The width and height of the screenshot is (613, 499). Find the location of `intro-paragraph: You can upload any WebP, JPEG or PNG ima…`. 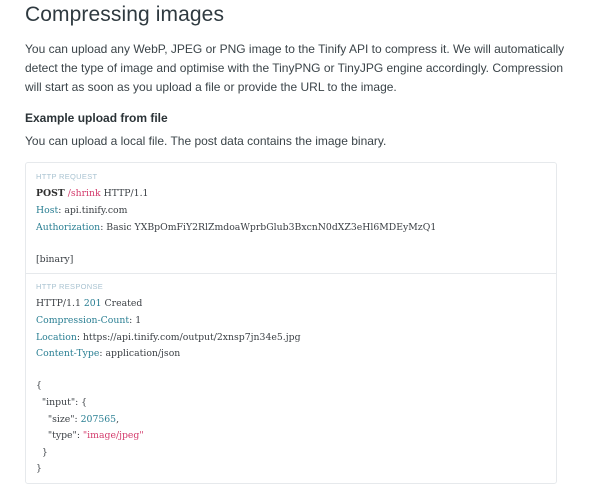

intro-paragraph: You can upload any WebP, JPEG or PNG ima… is located at coordinates (295, 68).